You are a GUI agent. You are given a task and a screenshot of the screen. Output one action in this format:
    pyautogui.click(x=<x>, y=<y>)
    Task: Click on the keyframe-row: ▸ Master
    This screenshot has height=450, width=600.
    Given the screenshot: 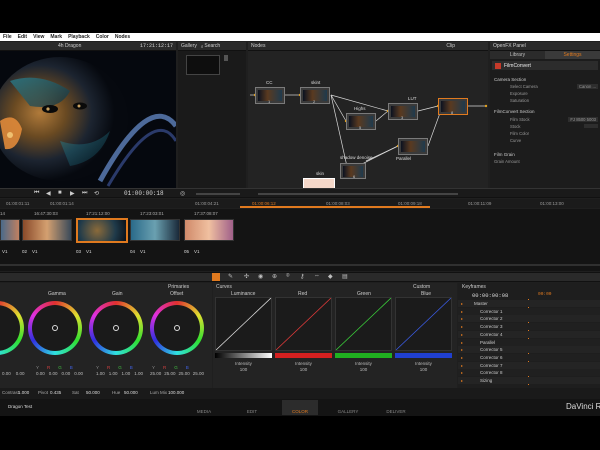 What is the action you would take?
    pyautogui.click(x=529, y=303)
    